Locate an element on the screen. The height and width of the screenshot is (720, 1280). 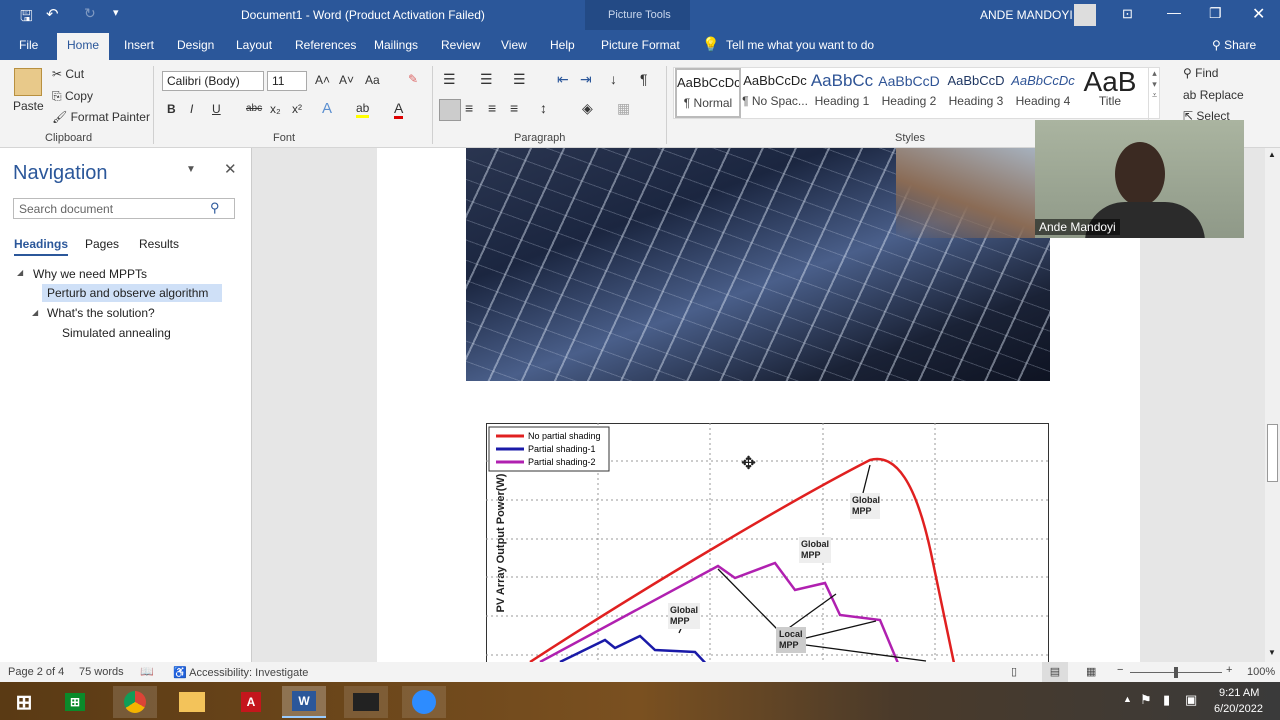
page-count: Page 2 of 4 is located at coordinates (36, 672).